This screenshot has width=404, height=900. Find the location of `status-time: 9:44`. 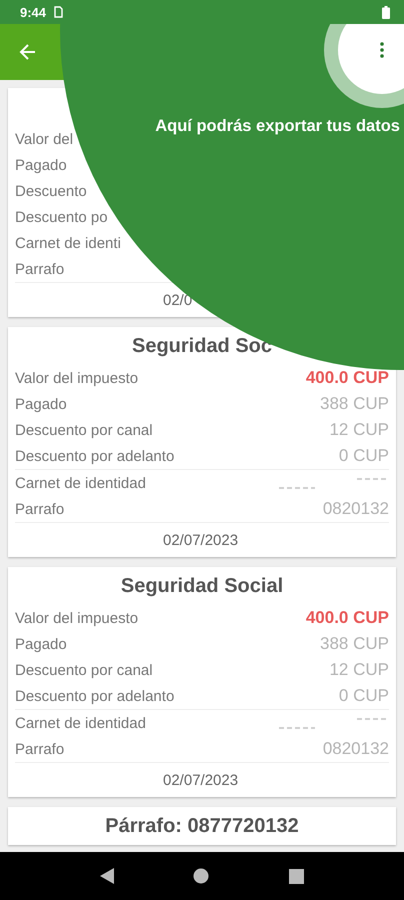

status-time: 9:44 is located at coordinates (33, 12).